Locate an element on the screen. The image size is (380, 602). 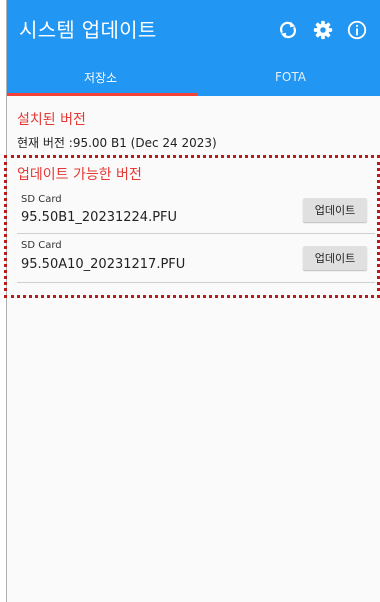
tab-storage: 저장소 is located at coordinates (100, 77).